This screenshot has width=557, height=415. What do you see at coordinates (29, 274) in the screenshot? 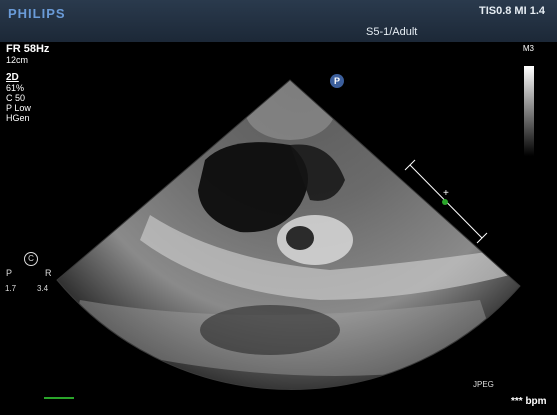
I see `orientation-indicator: C P R 1.7 3.4` at bounding box center [29, 274].